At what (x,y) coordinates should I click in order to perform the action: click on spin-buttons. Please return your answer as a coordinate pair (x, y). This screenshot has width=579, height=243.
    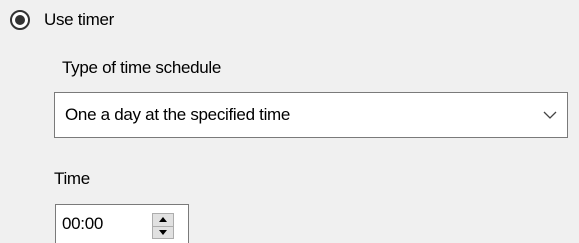
    Looking at the image, I should click on (163, 226).